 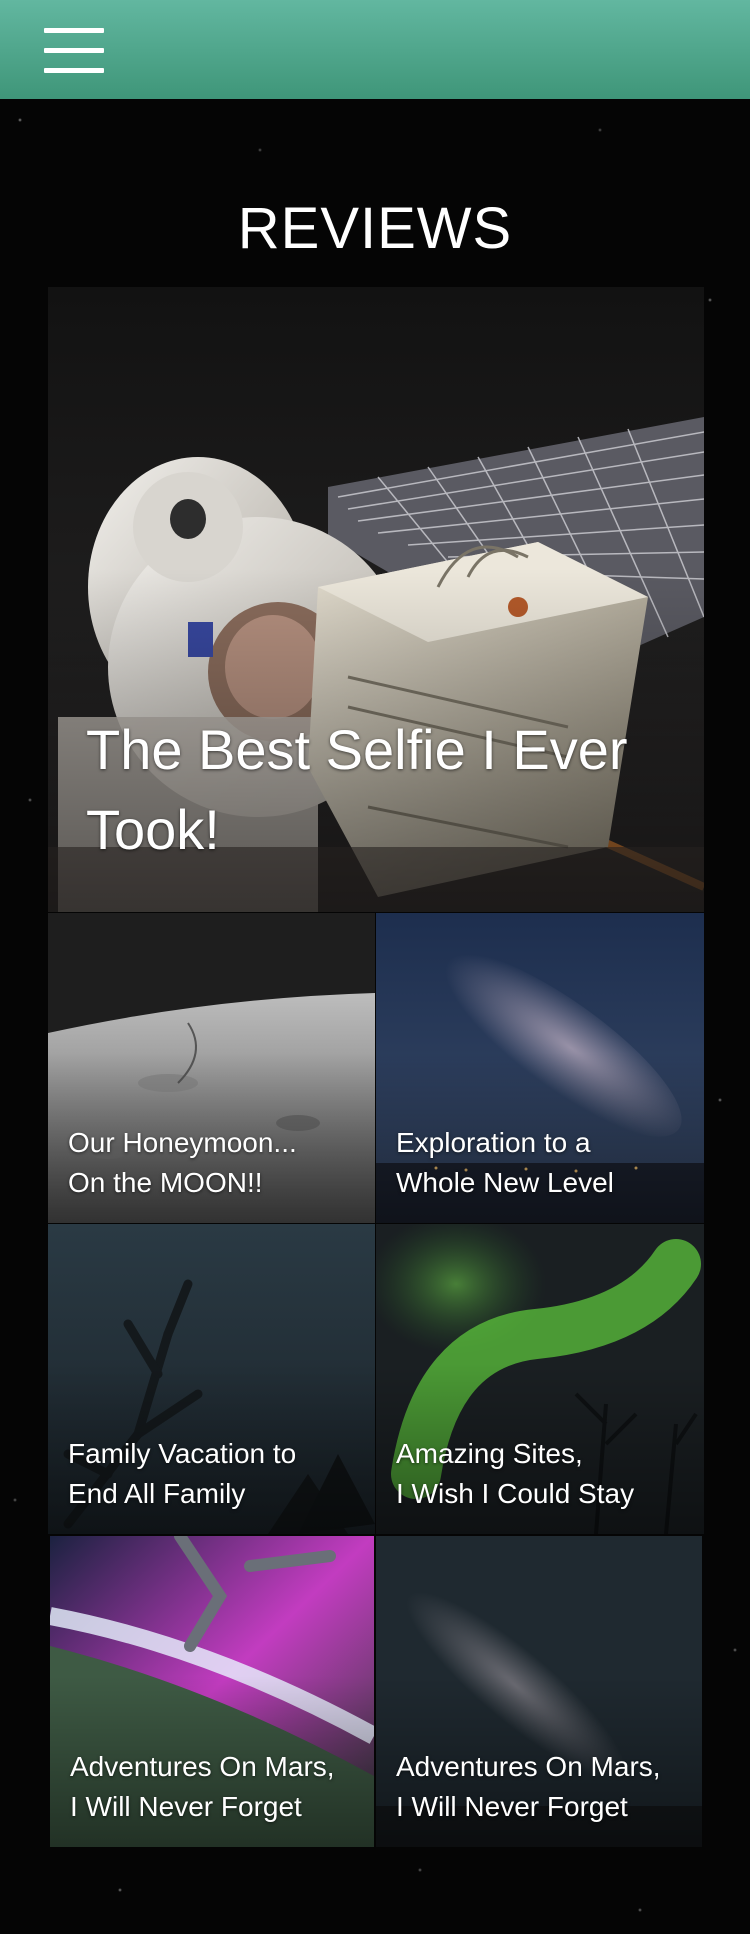 What do you see at coordinates (375, 49) in the screenshot?
I see `top-app-bar` at bounding box center [375, 49].